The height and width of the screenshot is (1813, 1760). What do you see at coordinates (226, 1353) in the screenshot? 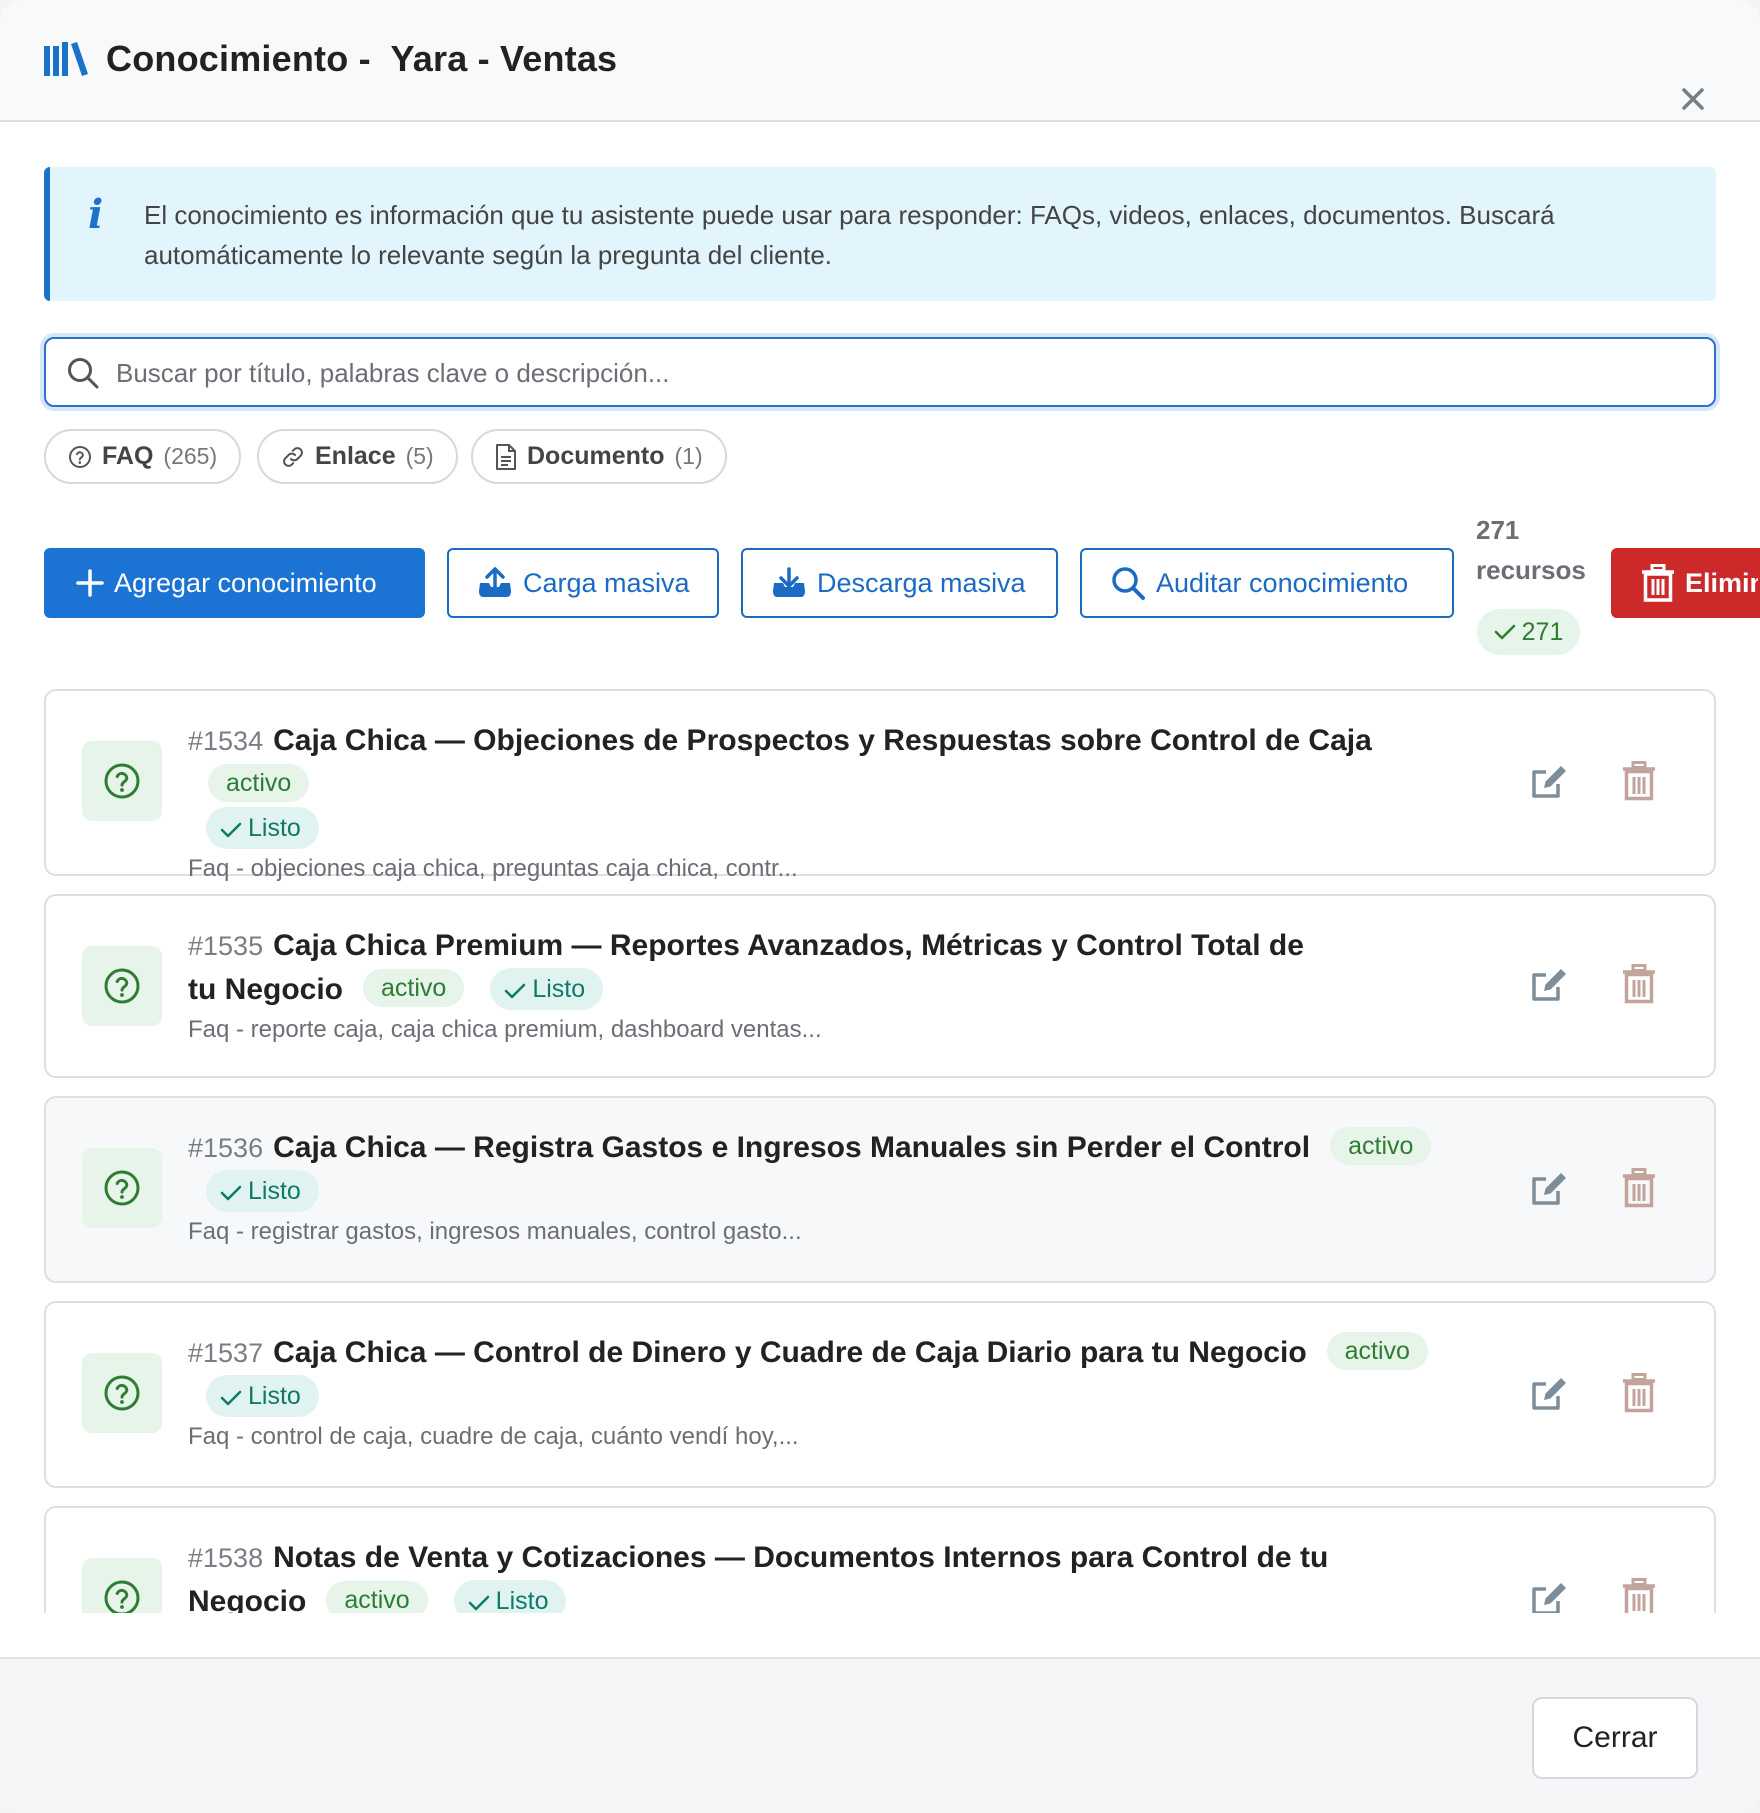
I see `item-id: #1537` at bounding box center [226, 1353].